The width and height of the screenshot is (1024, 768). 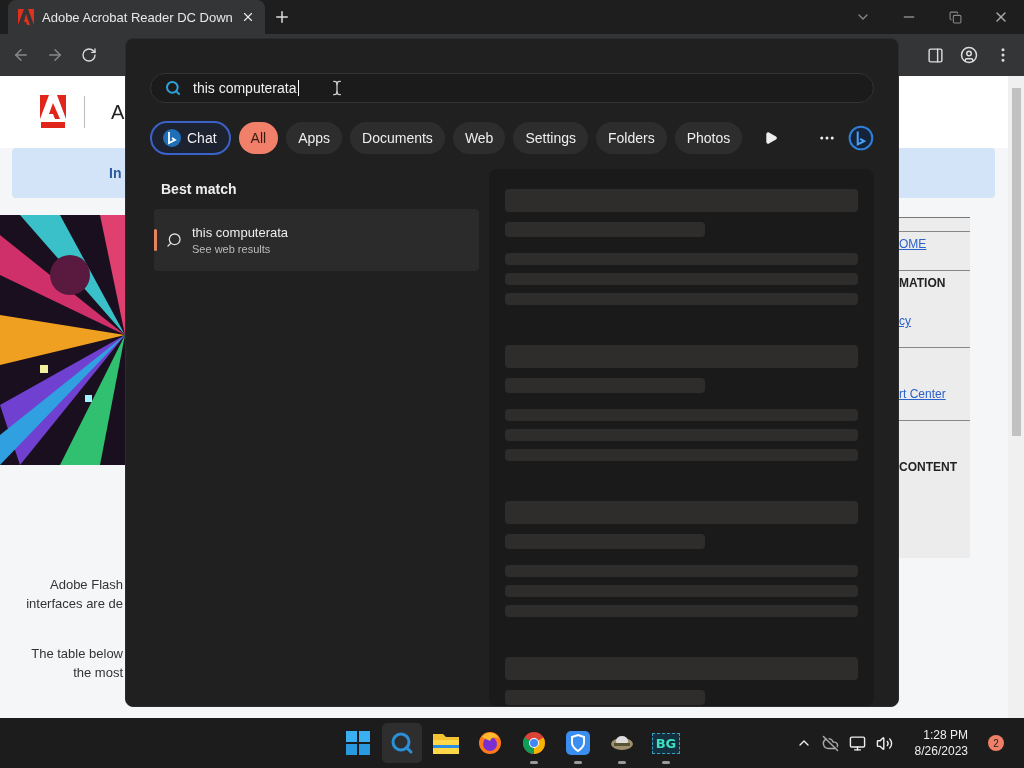 What do you see at coordinates (479, 138) in the screenshot?
I see `filter-chip: Web` at bounding box center [479, 138].